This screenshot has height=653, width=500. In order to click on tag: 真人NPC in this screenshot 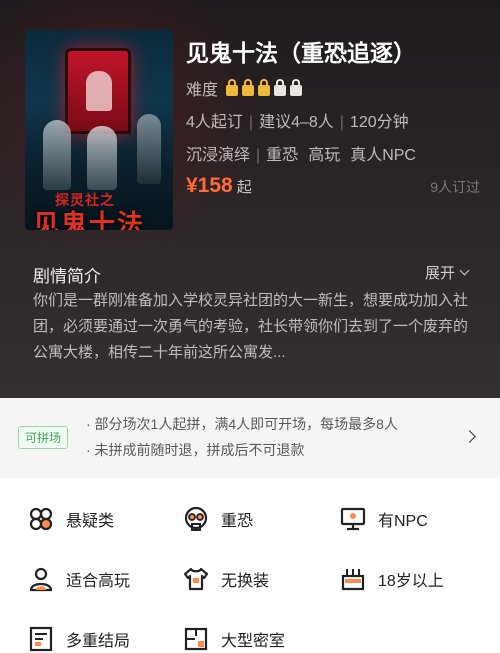, I will do `click(383, 155)`.